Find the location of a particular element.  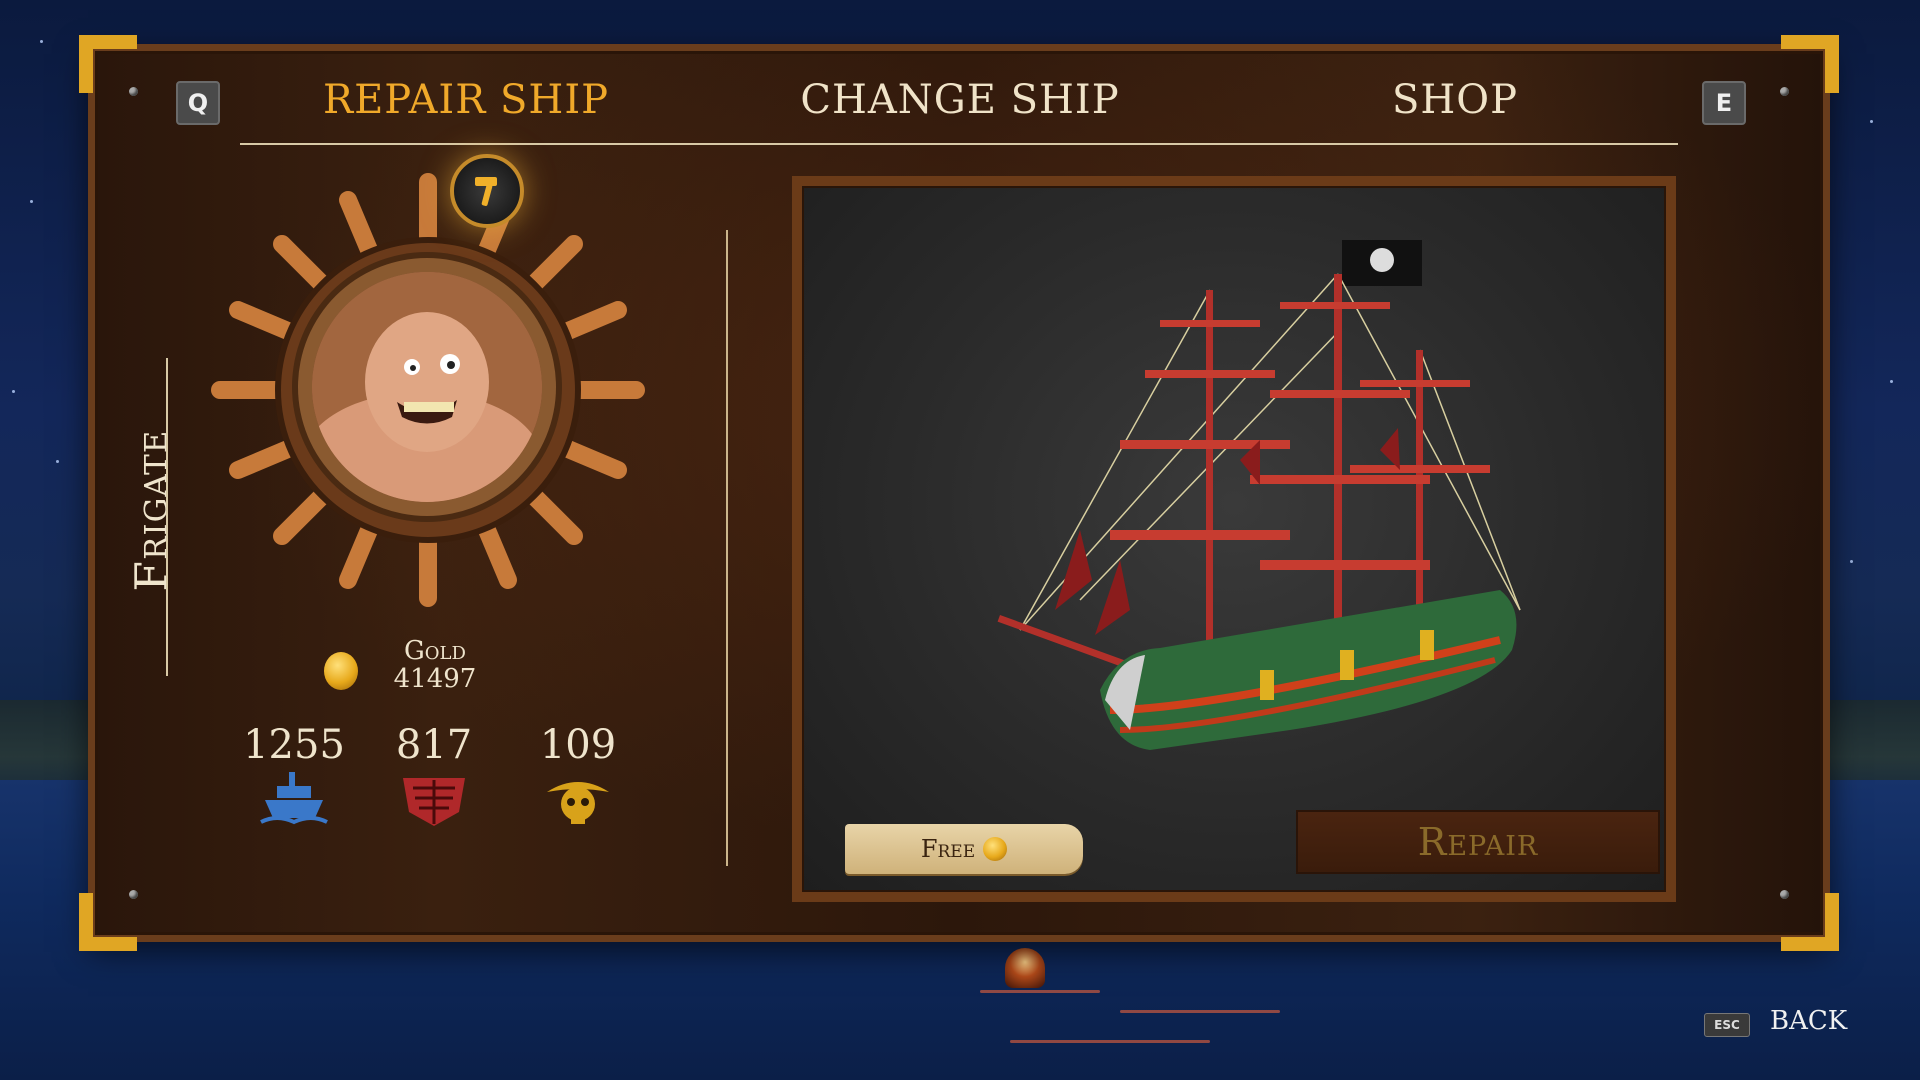

repair-button-label: Repair is located at coordinates (1478, 842).